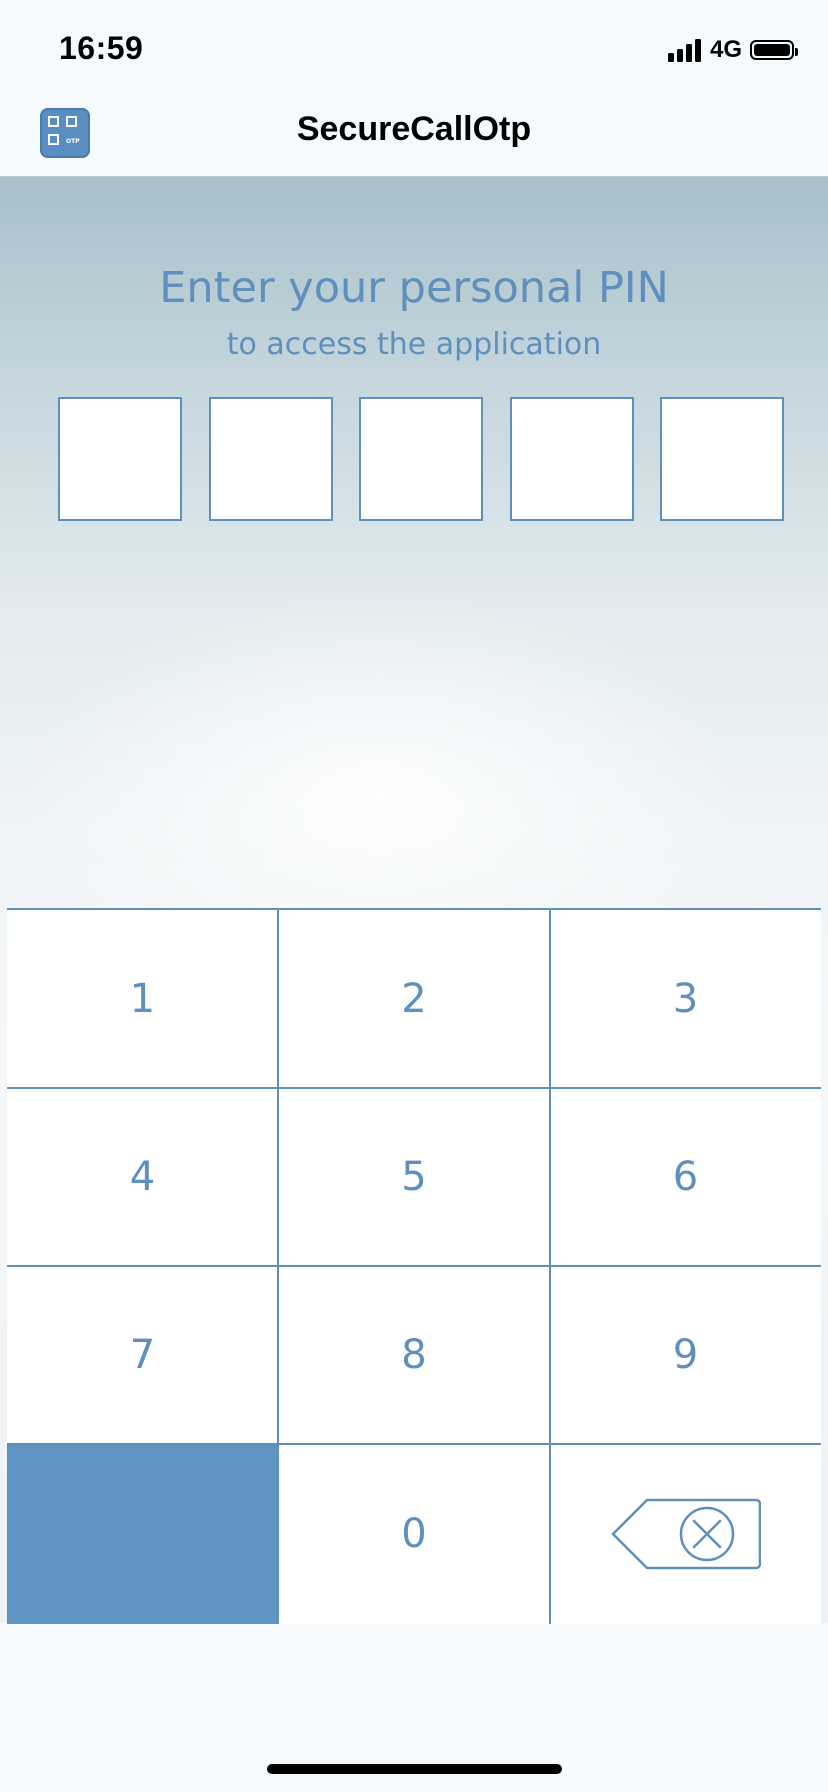 The height and width of the screenshot is (1792, 828). I want to click on key-2: 2, so click(414, 999).